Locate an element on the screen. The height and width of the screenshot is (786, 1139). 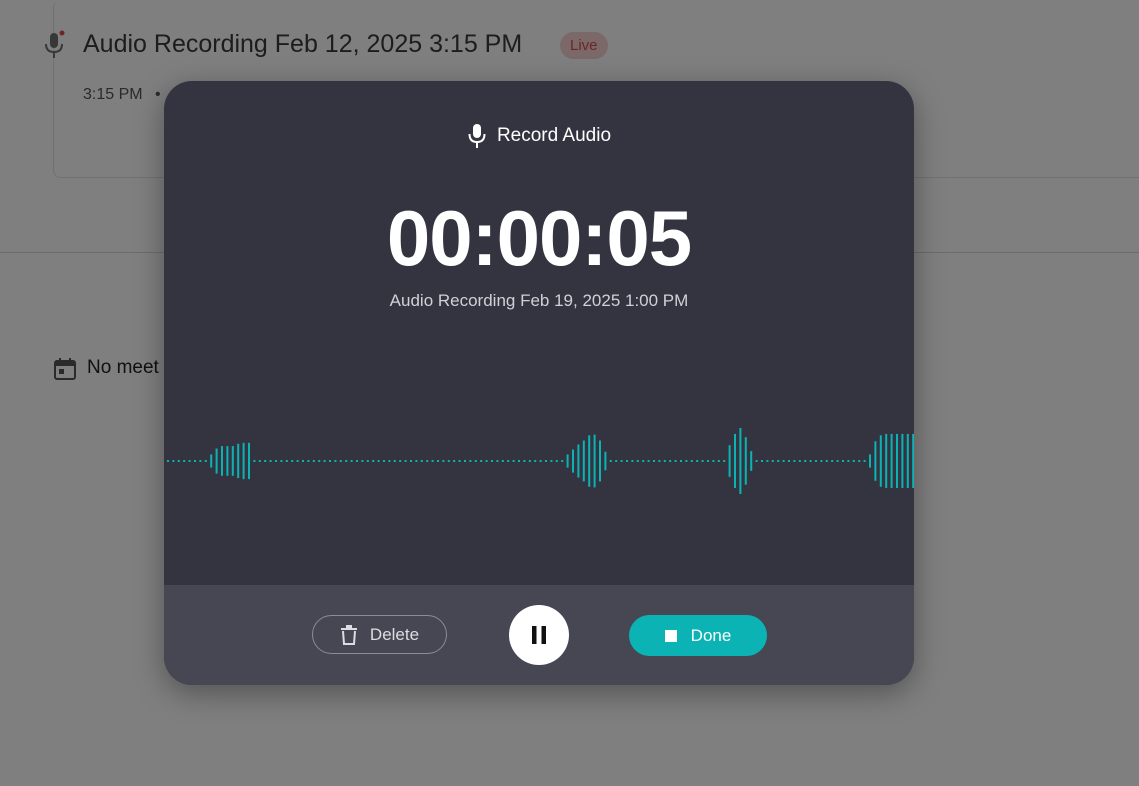
modal-title: Record Audio is located at coordinates (554, 135).